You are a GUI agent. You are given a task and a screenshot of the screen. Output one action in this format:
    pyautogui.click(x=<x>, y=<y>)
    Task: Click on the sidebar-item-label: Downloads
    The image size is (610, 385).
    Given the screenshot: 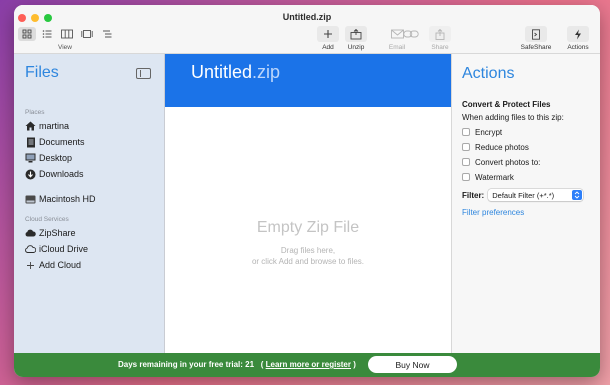 What is the action you would take?
    pyautogui.click(x=61, y=174)
    